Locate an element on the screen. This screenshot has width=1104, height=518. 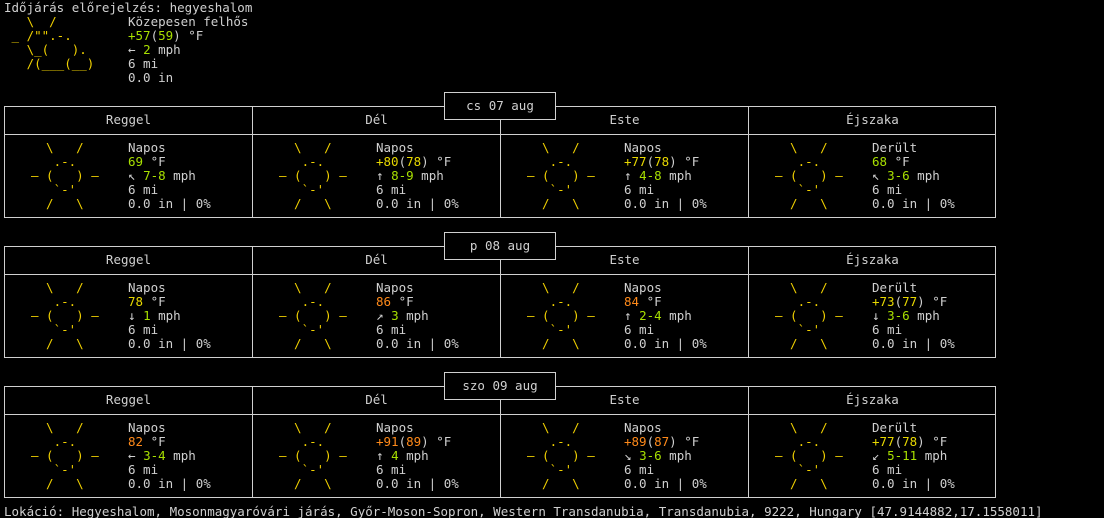
wind-speed: 4-8 is located at coordinates (650, 175).